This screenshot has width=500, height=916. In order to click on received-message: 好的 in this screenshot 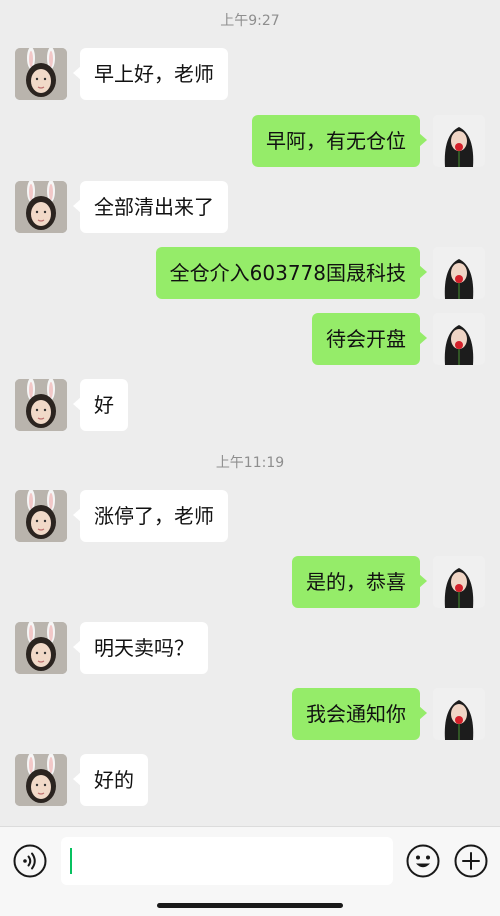, I will do `click(110, 780)`.